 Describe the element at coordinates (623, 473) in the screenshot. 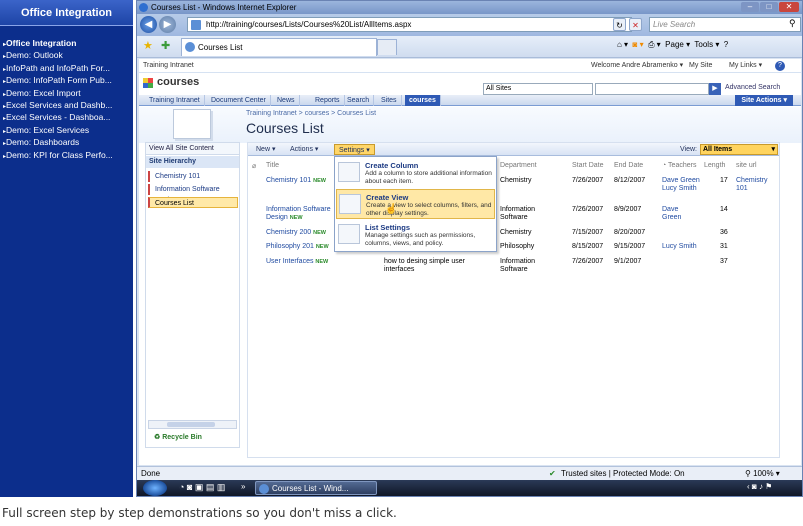

I see `security-zone: Trusted sites | Protected Mode: On` at that location.